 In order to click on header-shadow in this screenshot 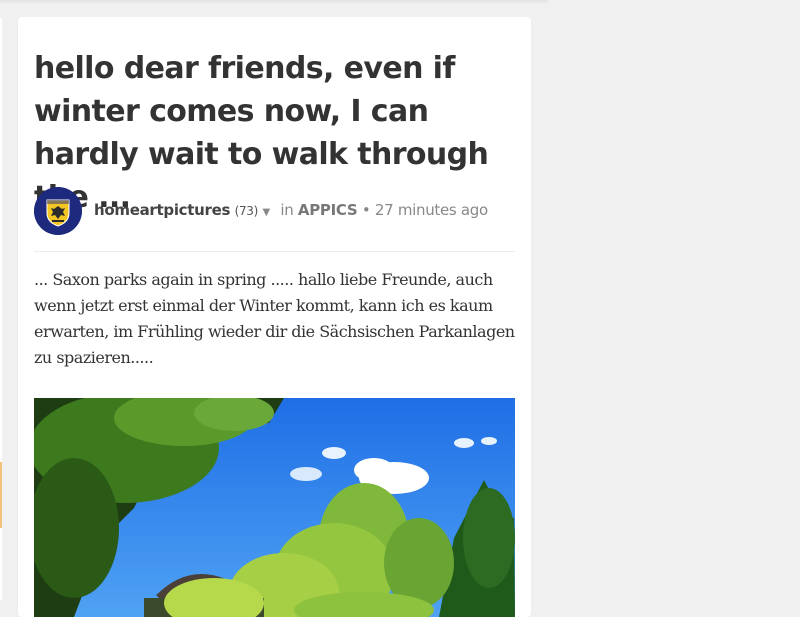, I will do `click(274, 2)`.